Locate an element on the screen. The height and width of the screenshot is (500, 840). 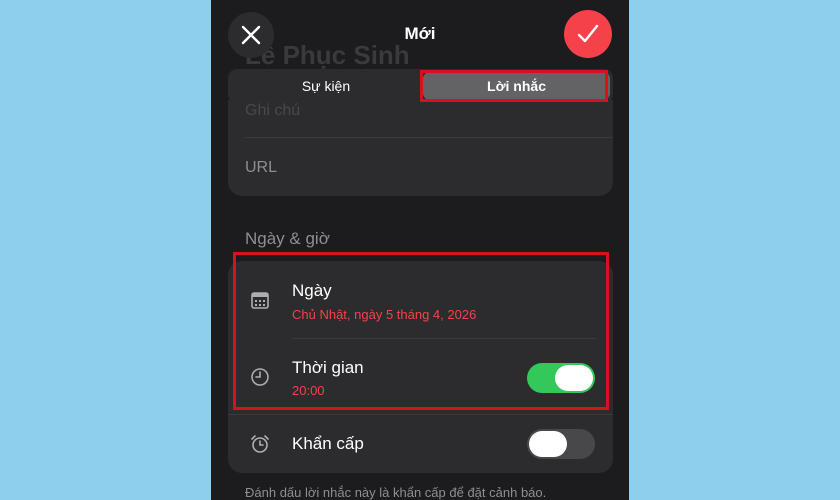
segment-event: Sự kiện is located at coordinates (326, 86).